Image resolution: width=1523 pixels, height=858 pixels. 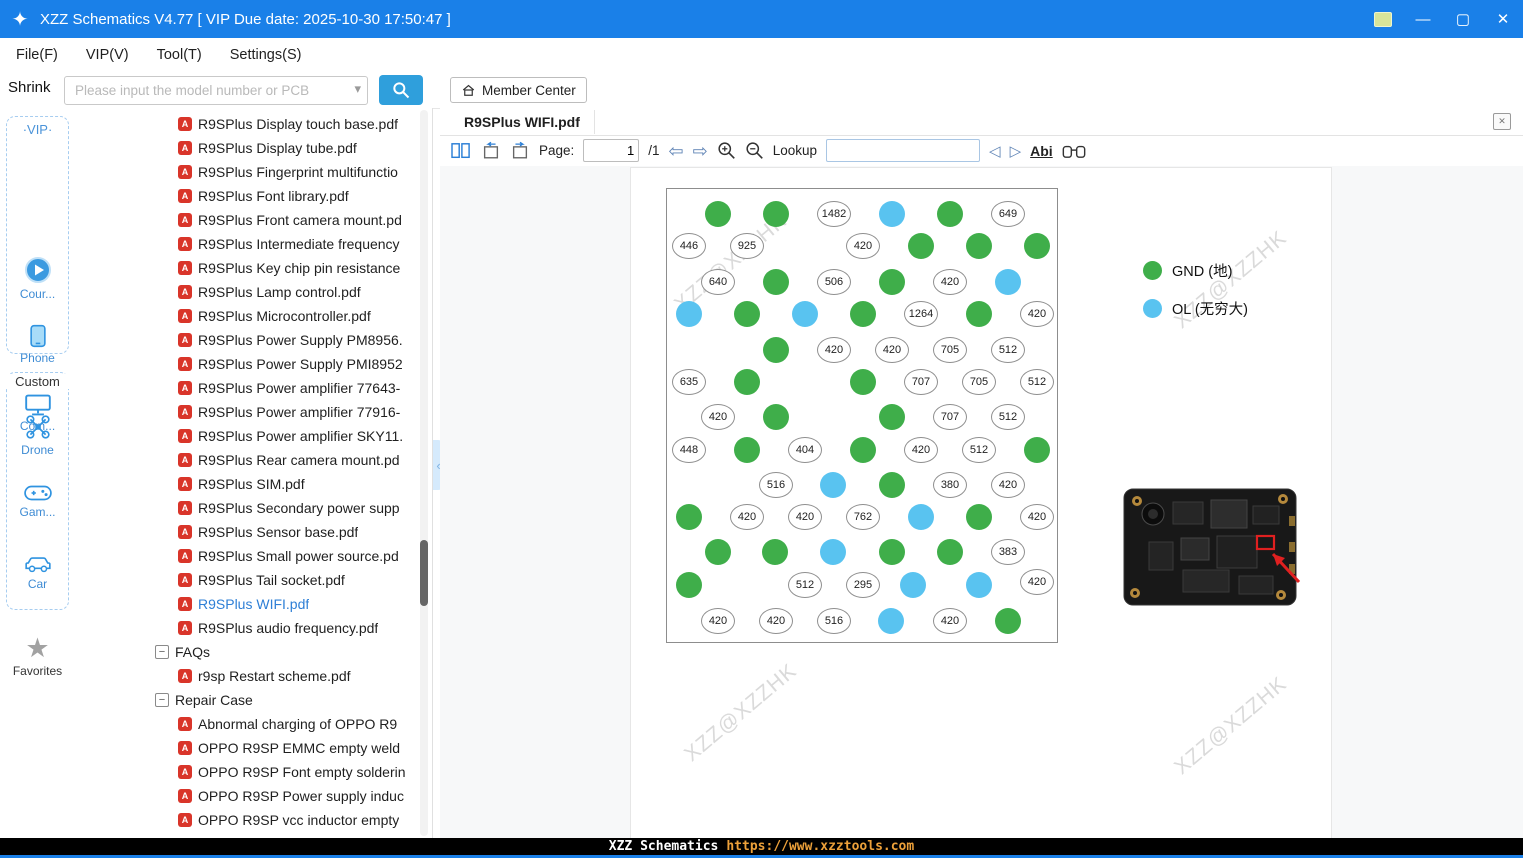 What do you see at coordinates (754, 150) in the screenshot?
I see `zoom-out-button` at bounding box center [754, 150].